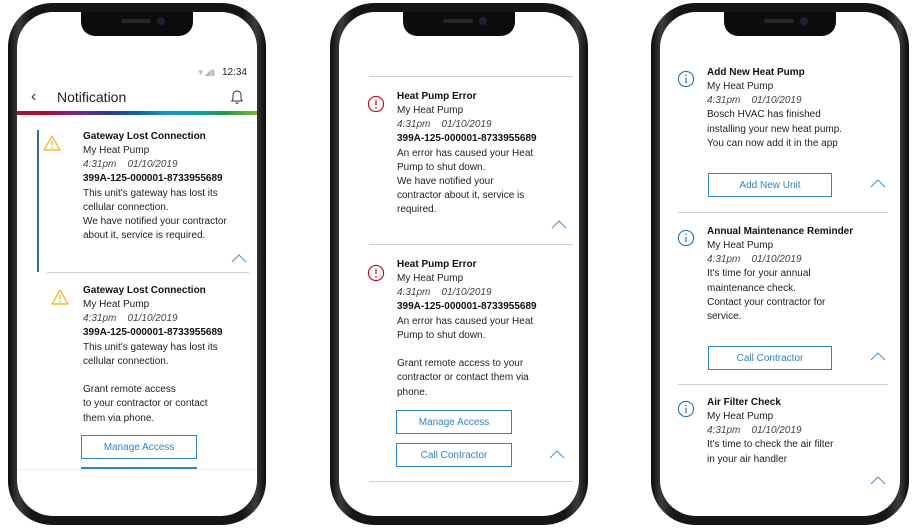 Image resolution: width=917 pixels, height=529 pixels. What do you see at coordinates (237, 97) in the screenshot?
I see `bell-icon` at bounding box center [237, 97].